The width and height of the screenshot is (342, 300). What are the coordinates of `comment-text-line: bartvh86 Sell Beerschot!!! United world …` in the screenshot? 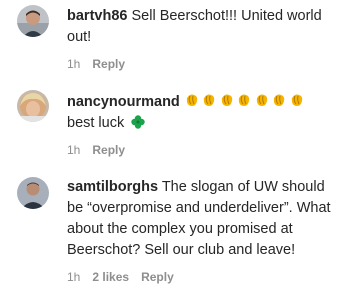 It's located at (199, 27).